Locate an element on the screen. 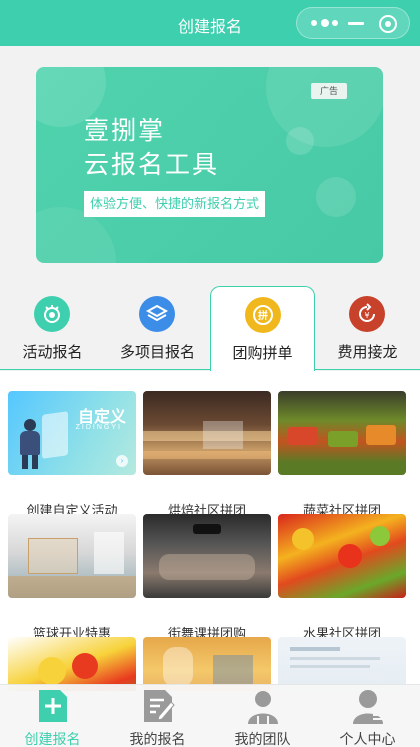 The width and height of the screenshot is (420, 747). nav-create-signup: 创建报名 is located at coordinates (52, 716).